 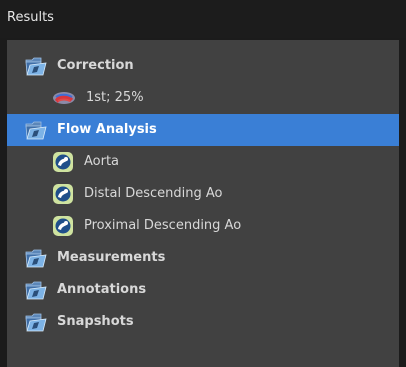 What do you see at coordinates (102, 289) in the screenshot?
I see `tree-item-label: Annotations` at bounding box center [102, 289].